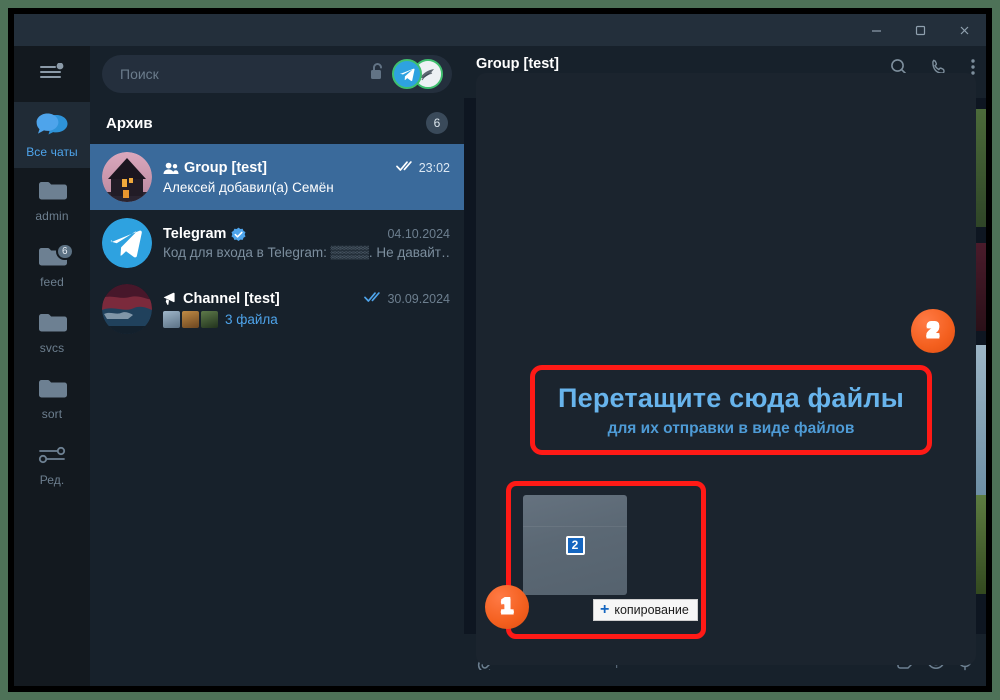 Image resolution: width=1000 pixels, height=700 pixels. What do you see at coordinates (277, 123) in the screenshot?
I see `archive-row: Архив 6` at bounding box center [277, 123].